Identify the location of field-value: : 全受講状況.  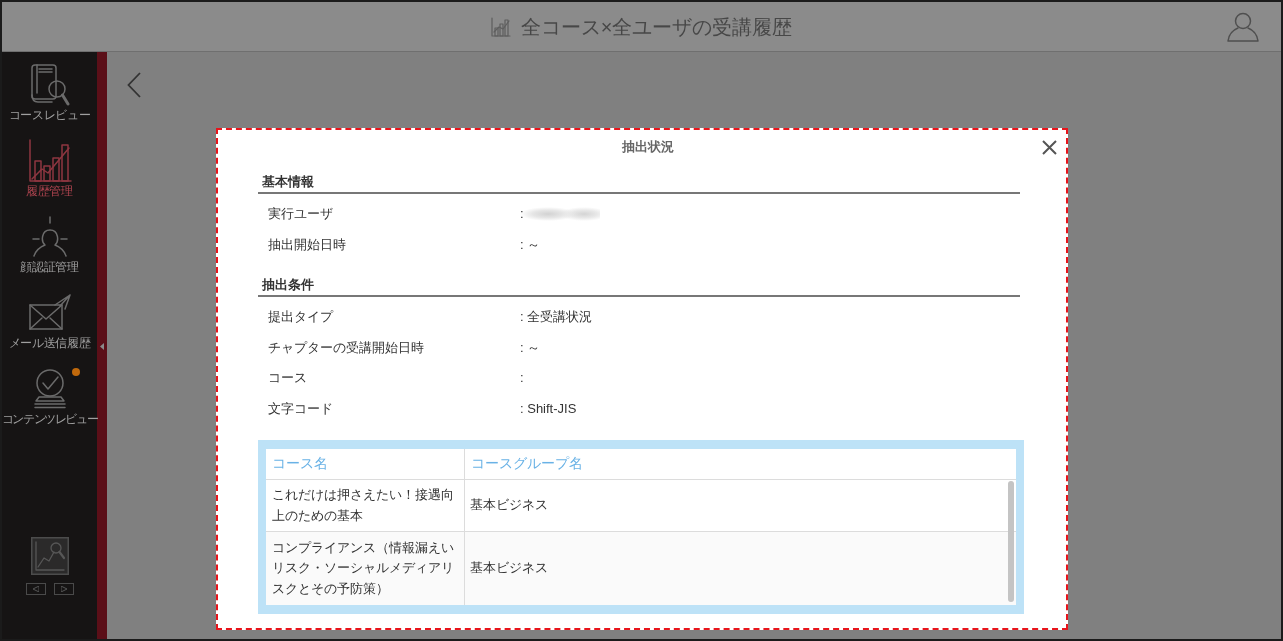
(556, 317).